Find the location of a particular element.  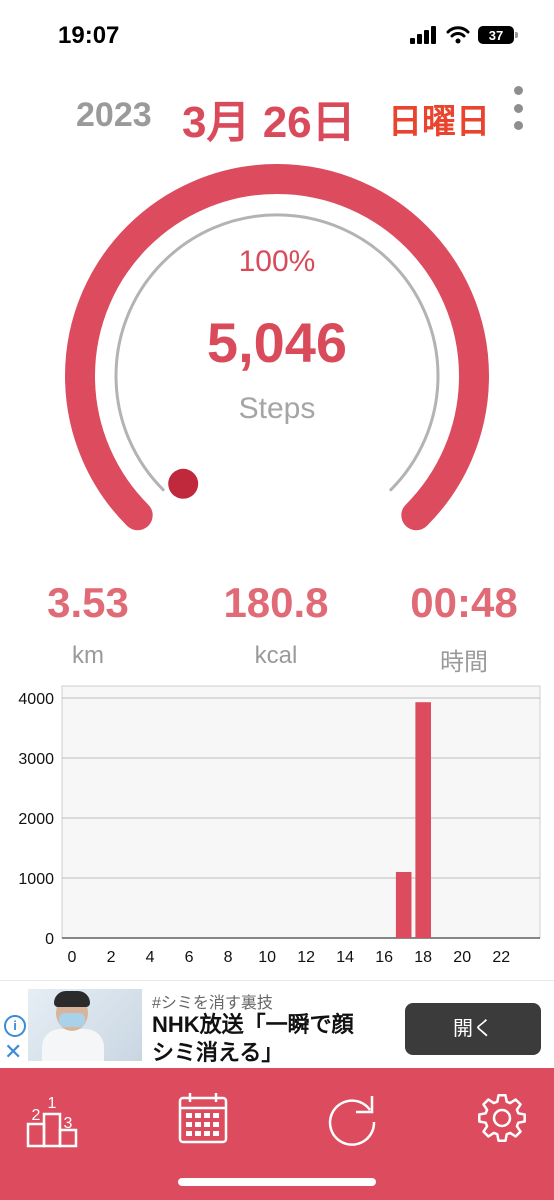

ad-headline-line1: NHK放送「一瞬で顔 is located at coordinates (253, 1024).